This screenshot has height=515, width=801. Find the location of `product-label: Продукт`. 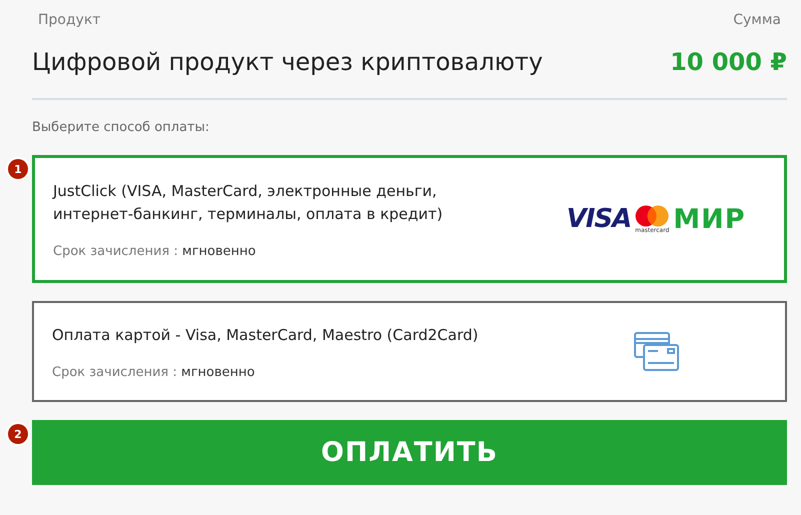

product-label: Продукт is located at coordinates (69, 20).